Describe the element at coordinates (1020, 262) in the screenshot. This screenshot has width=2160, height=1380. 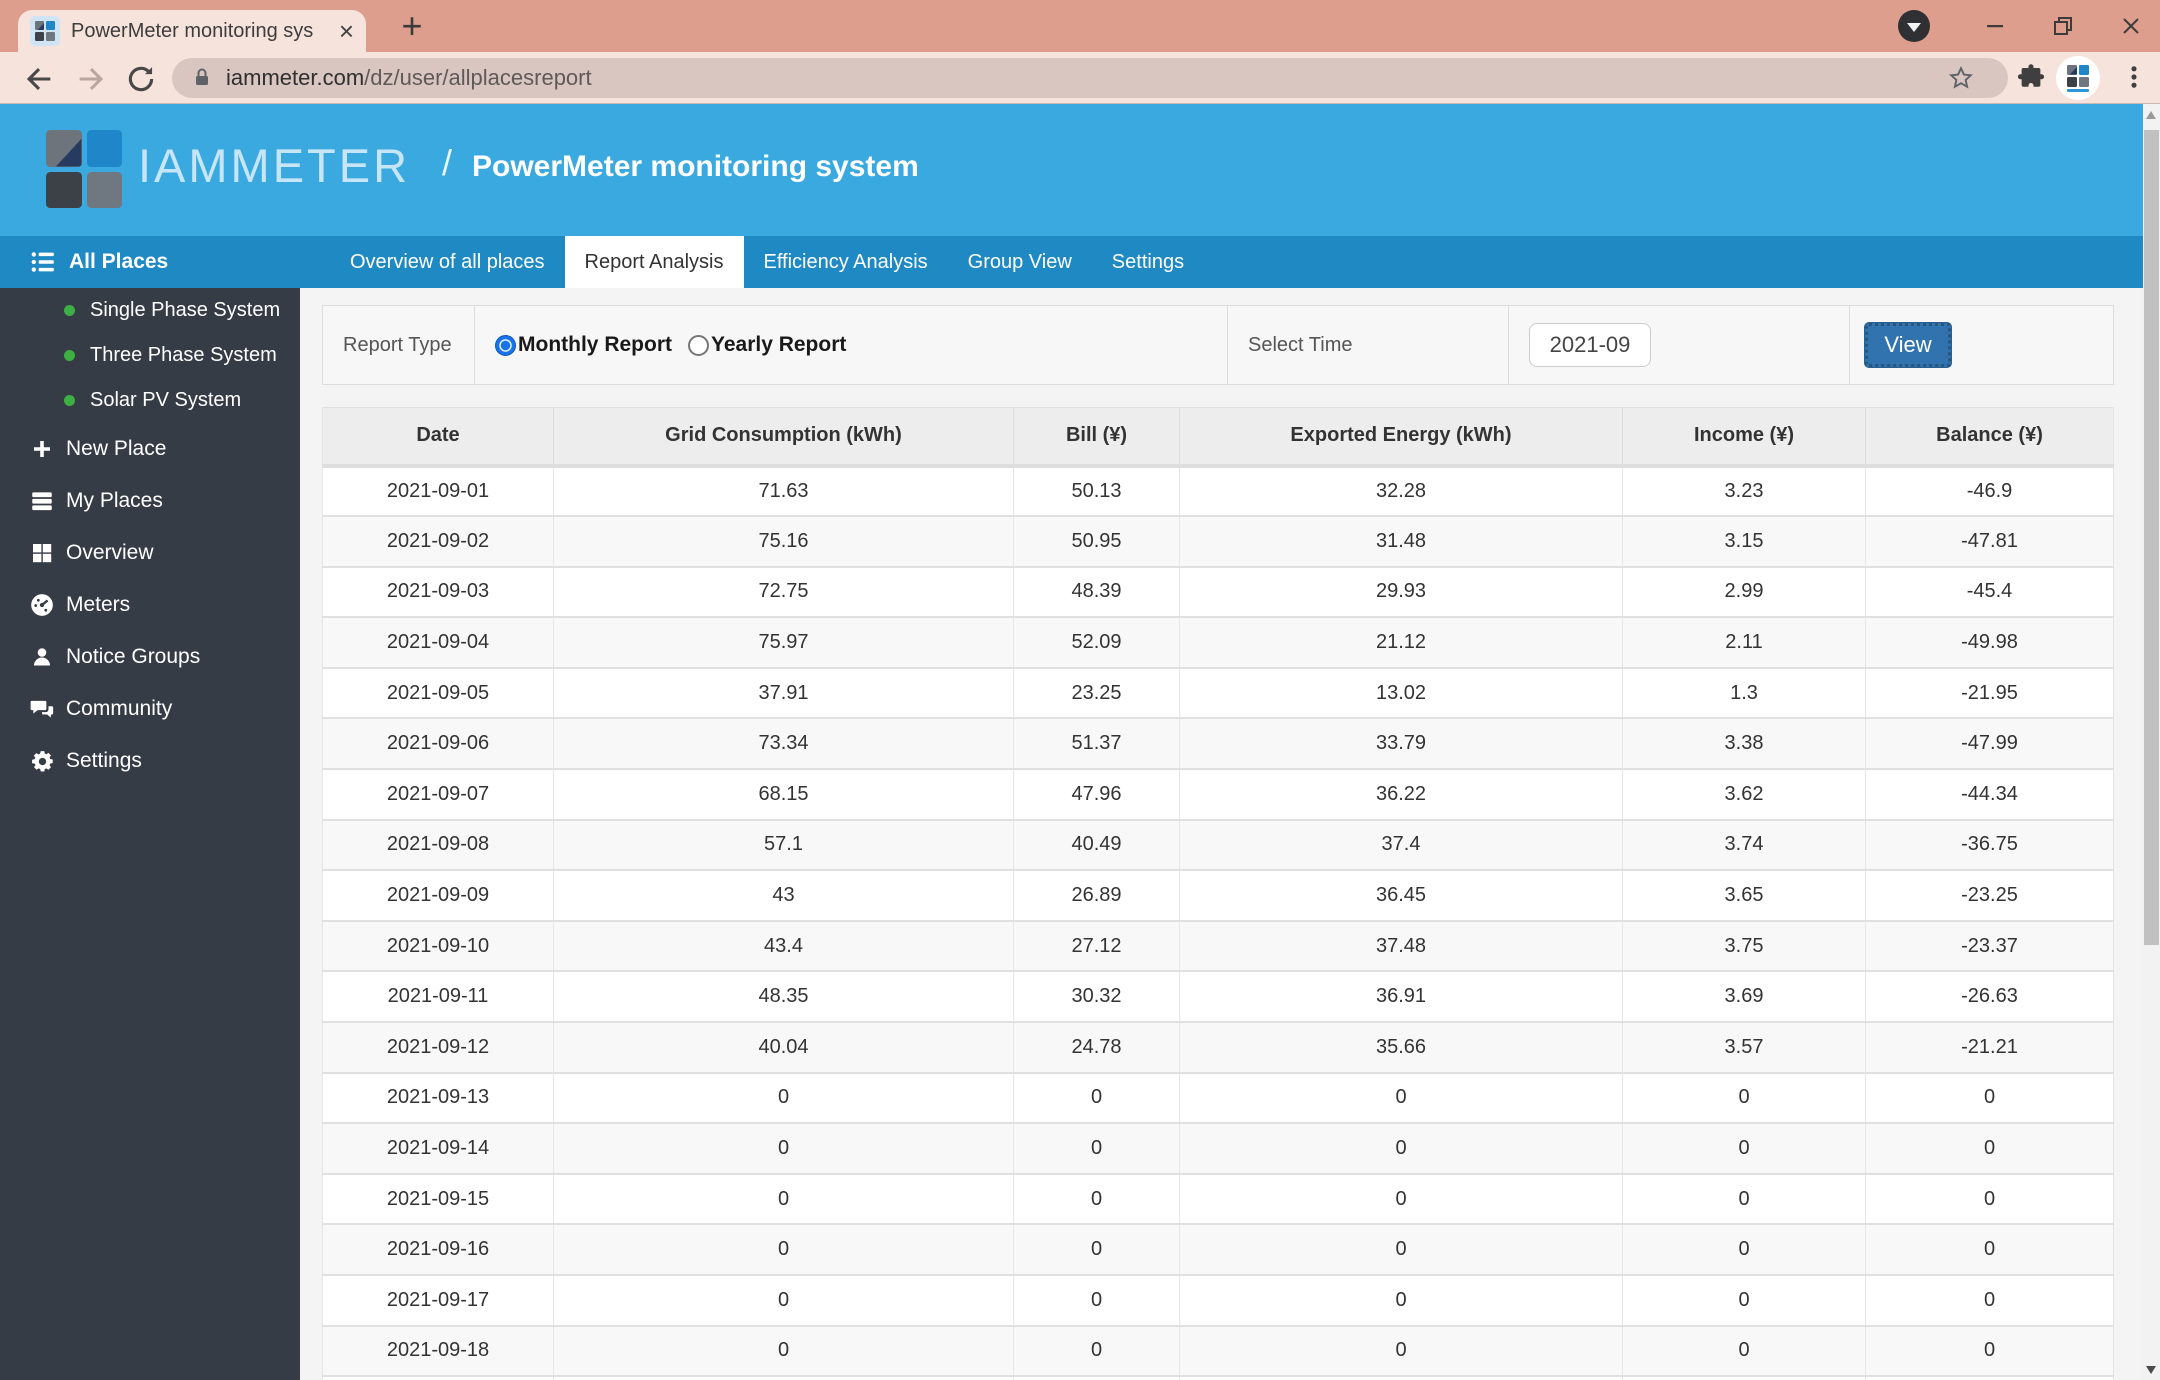
I see `tab-group-view: Group View` at that location.